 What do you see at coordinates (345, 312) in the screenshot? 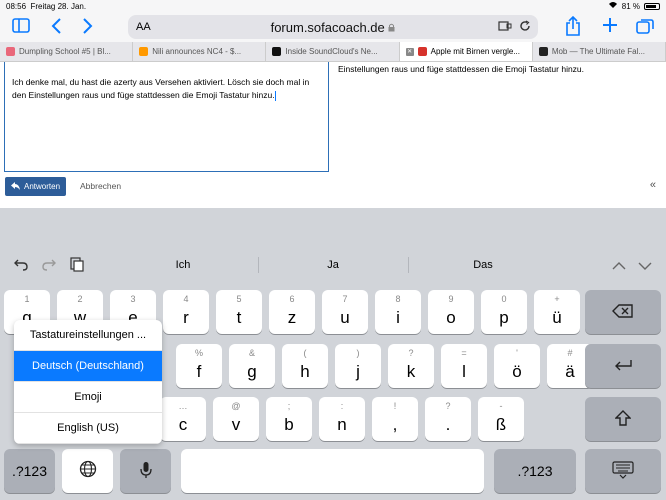
I see `key-u: 7u` at bounding box center [345, 312].